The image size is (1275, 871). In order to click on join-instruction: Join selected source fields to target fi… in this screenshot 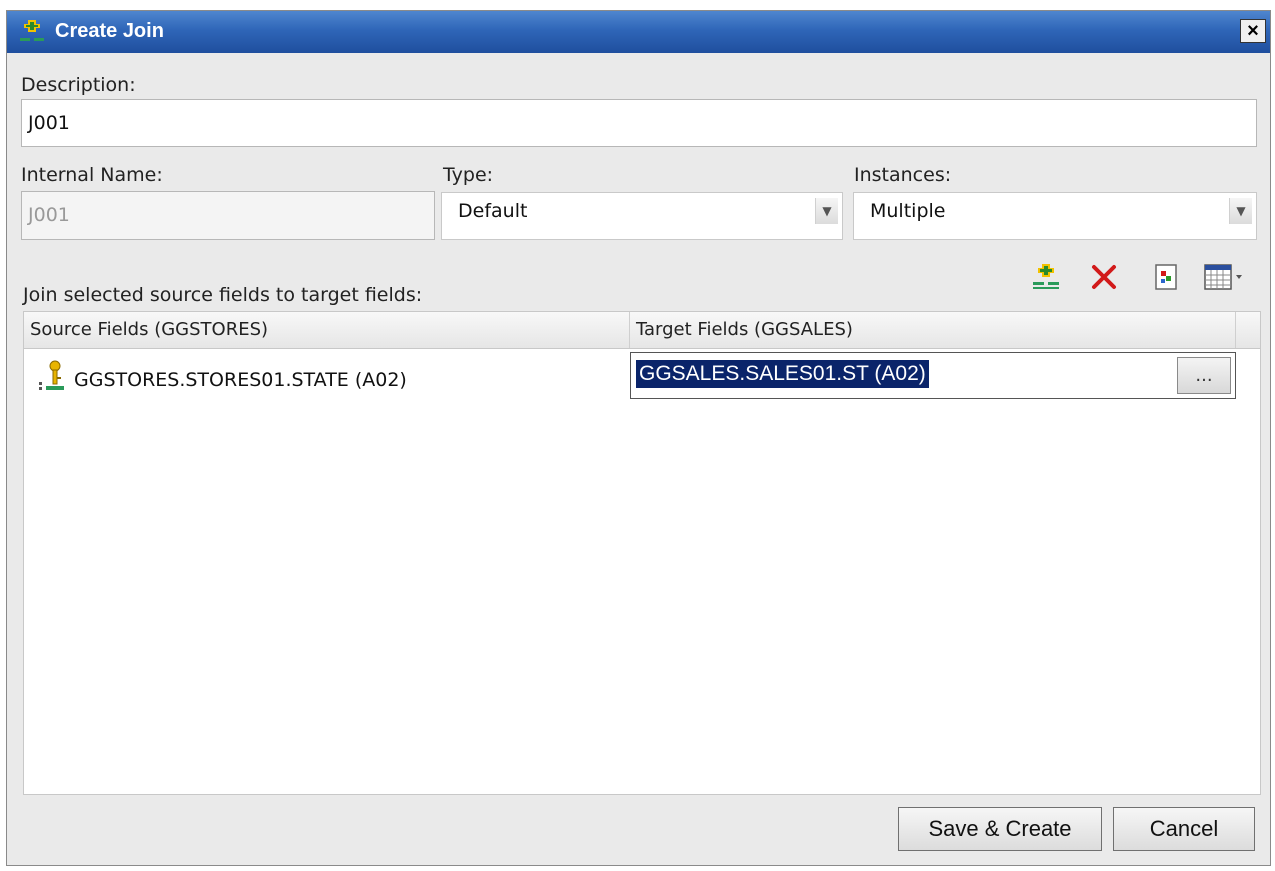, I will do `click(223, 295)`.